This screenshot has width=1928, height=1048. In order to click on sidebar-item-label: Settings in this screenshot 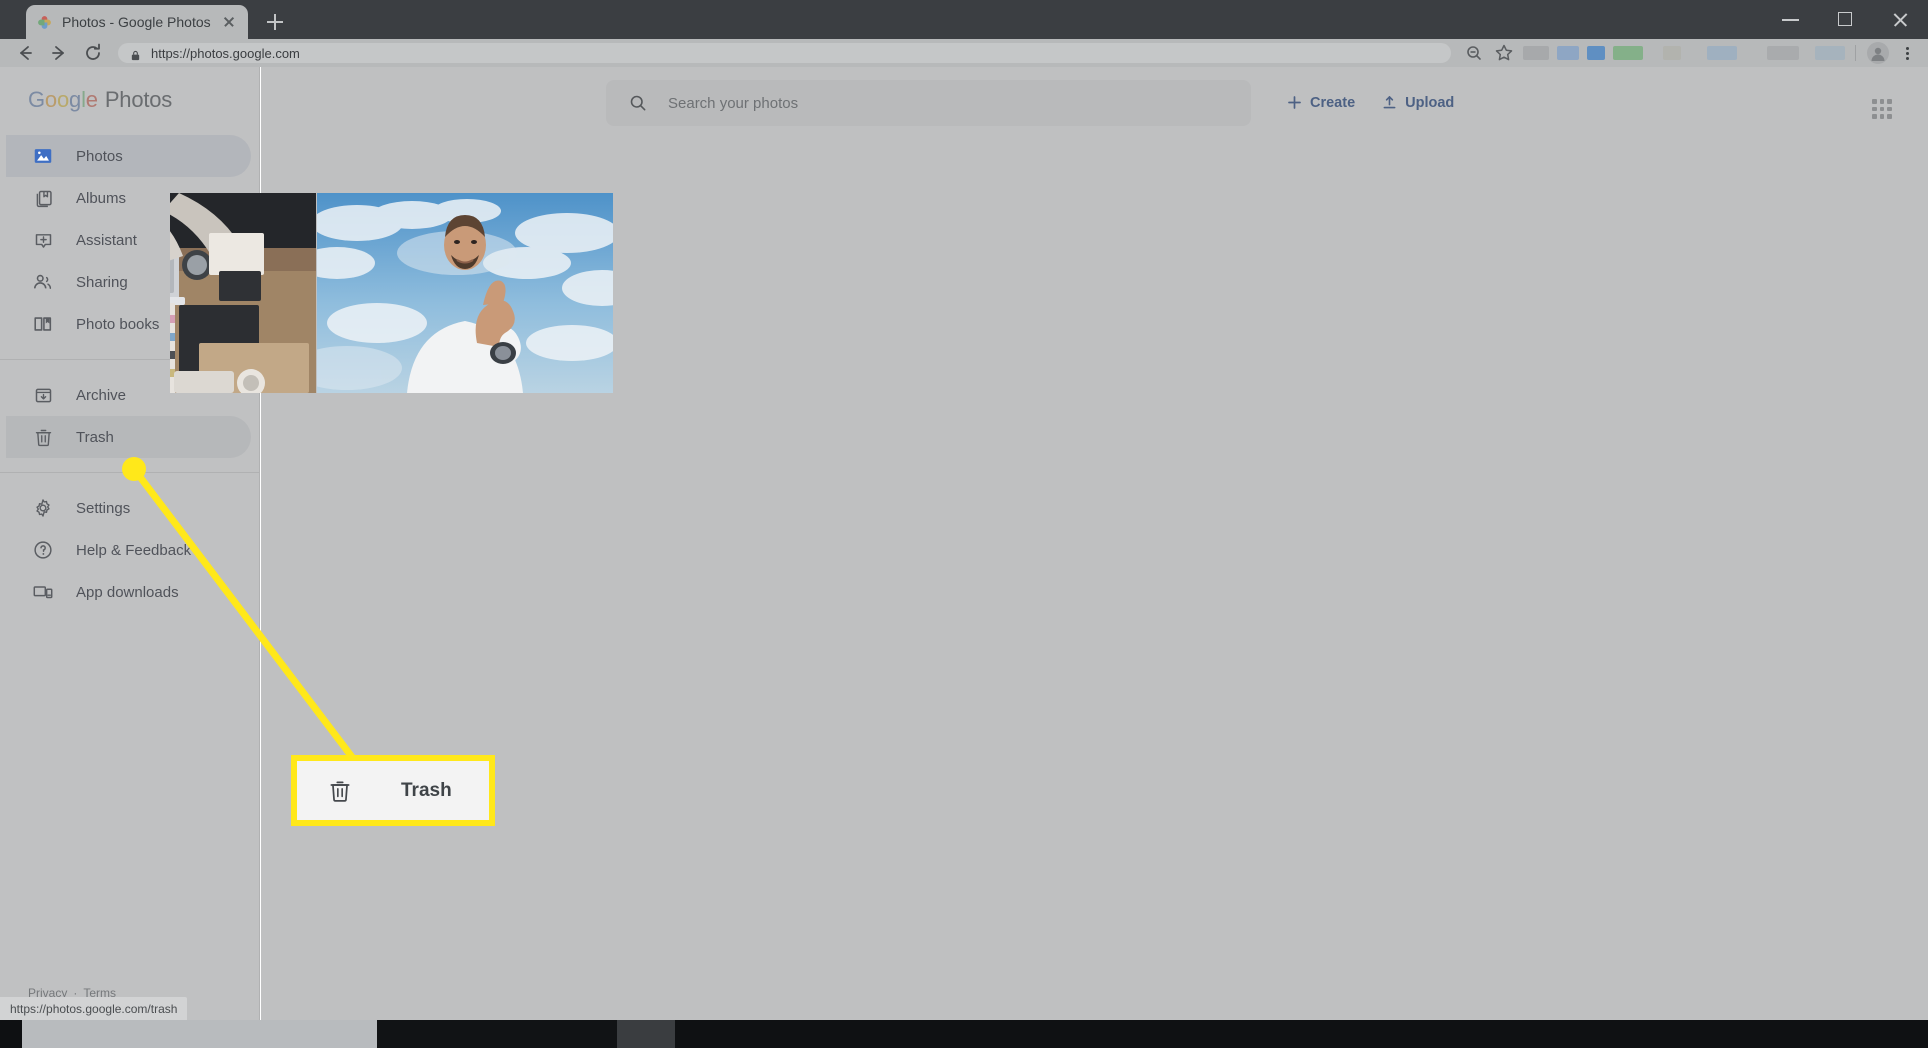, I will do `click(103, 508)`.